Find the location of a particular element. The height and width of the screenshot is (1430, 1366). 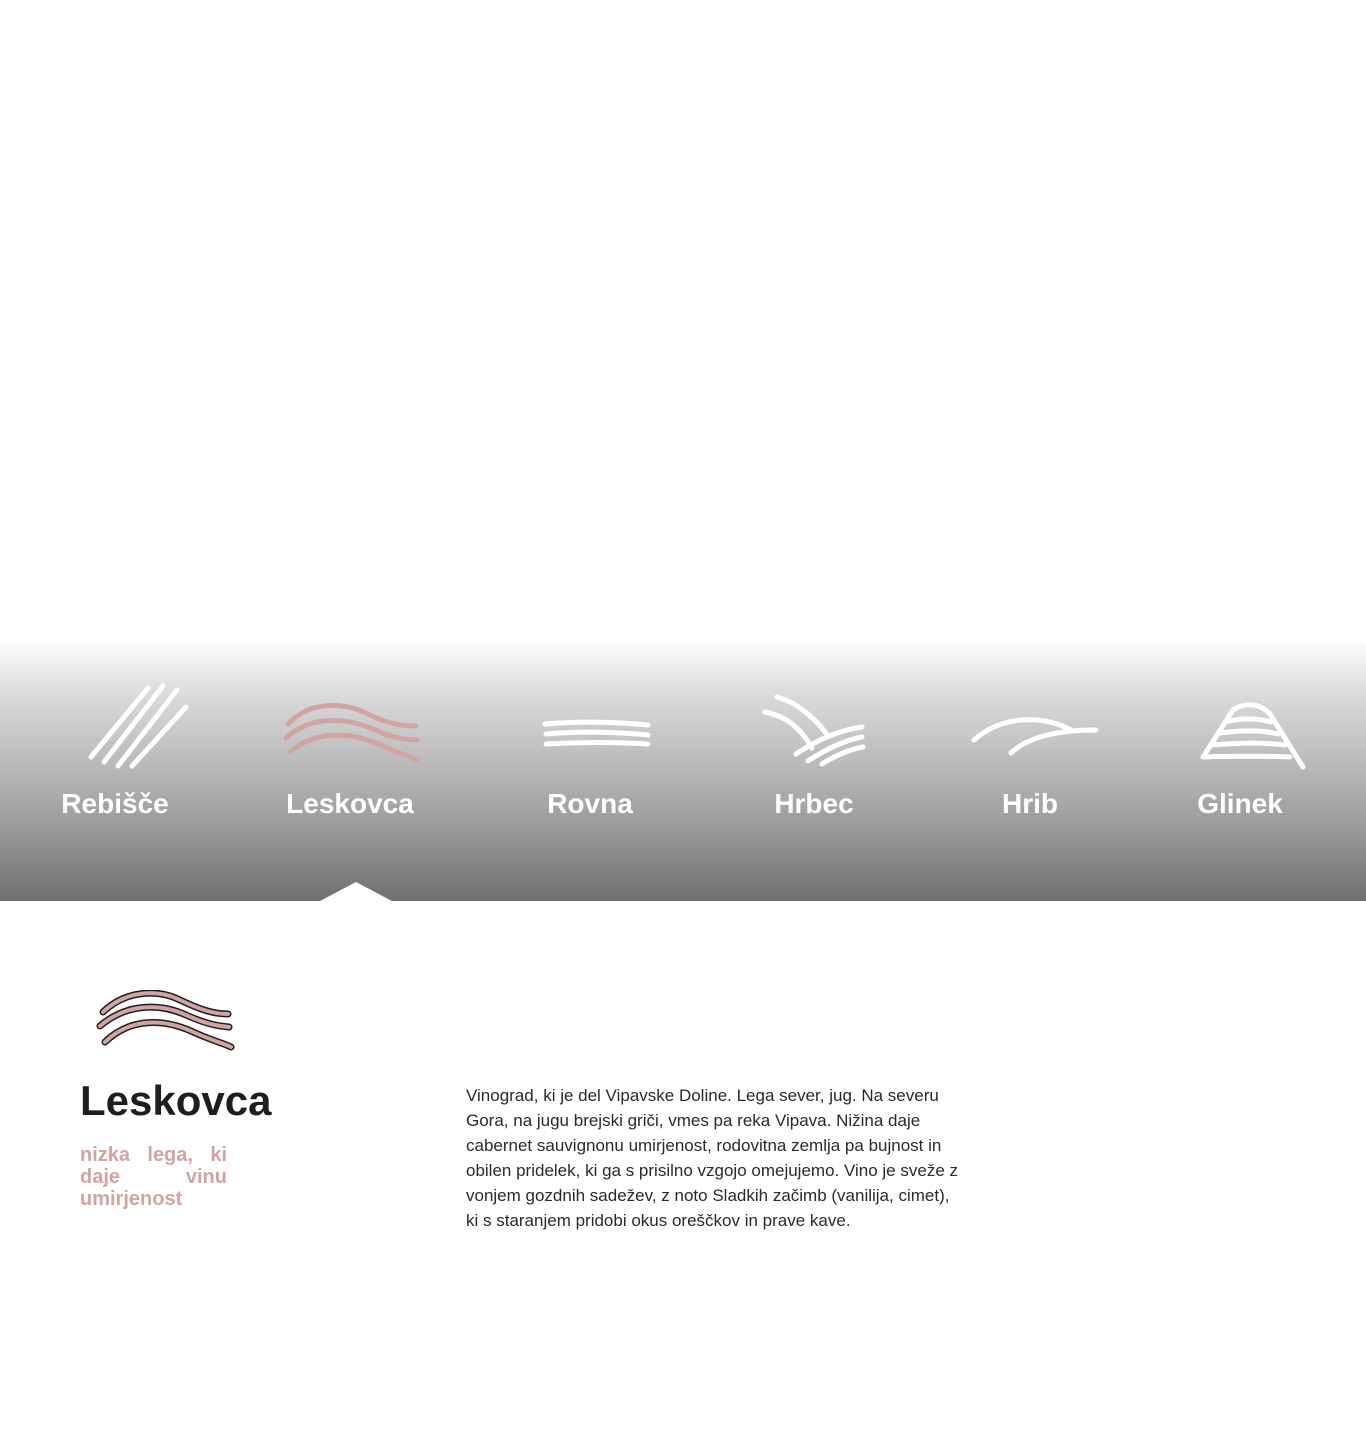

tab-label: Rovna is located at coordinates (590, 803).